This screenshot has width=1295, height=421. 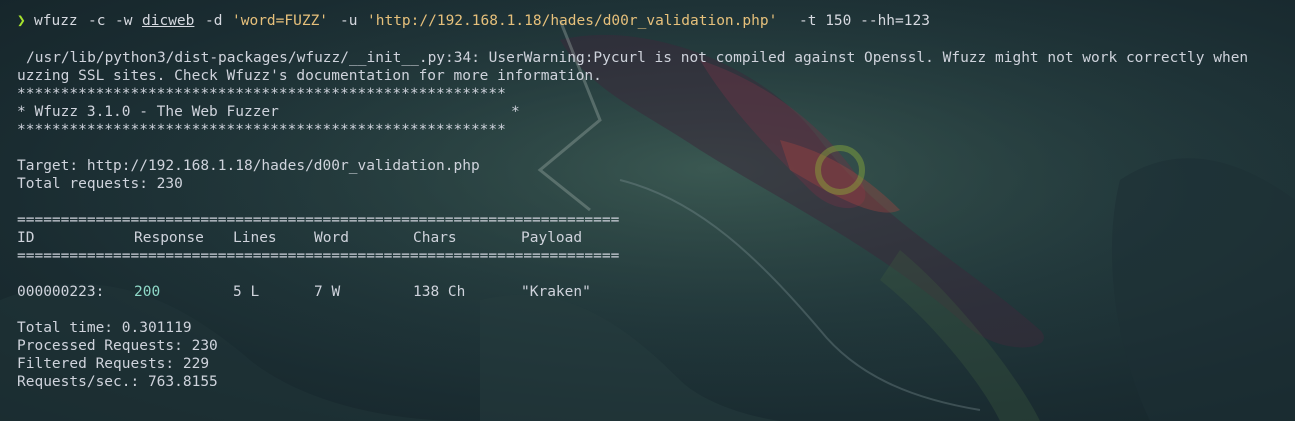 I want to click on column-header-word: Word, so click(x=331, y=238).